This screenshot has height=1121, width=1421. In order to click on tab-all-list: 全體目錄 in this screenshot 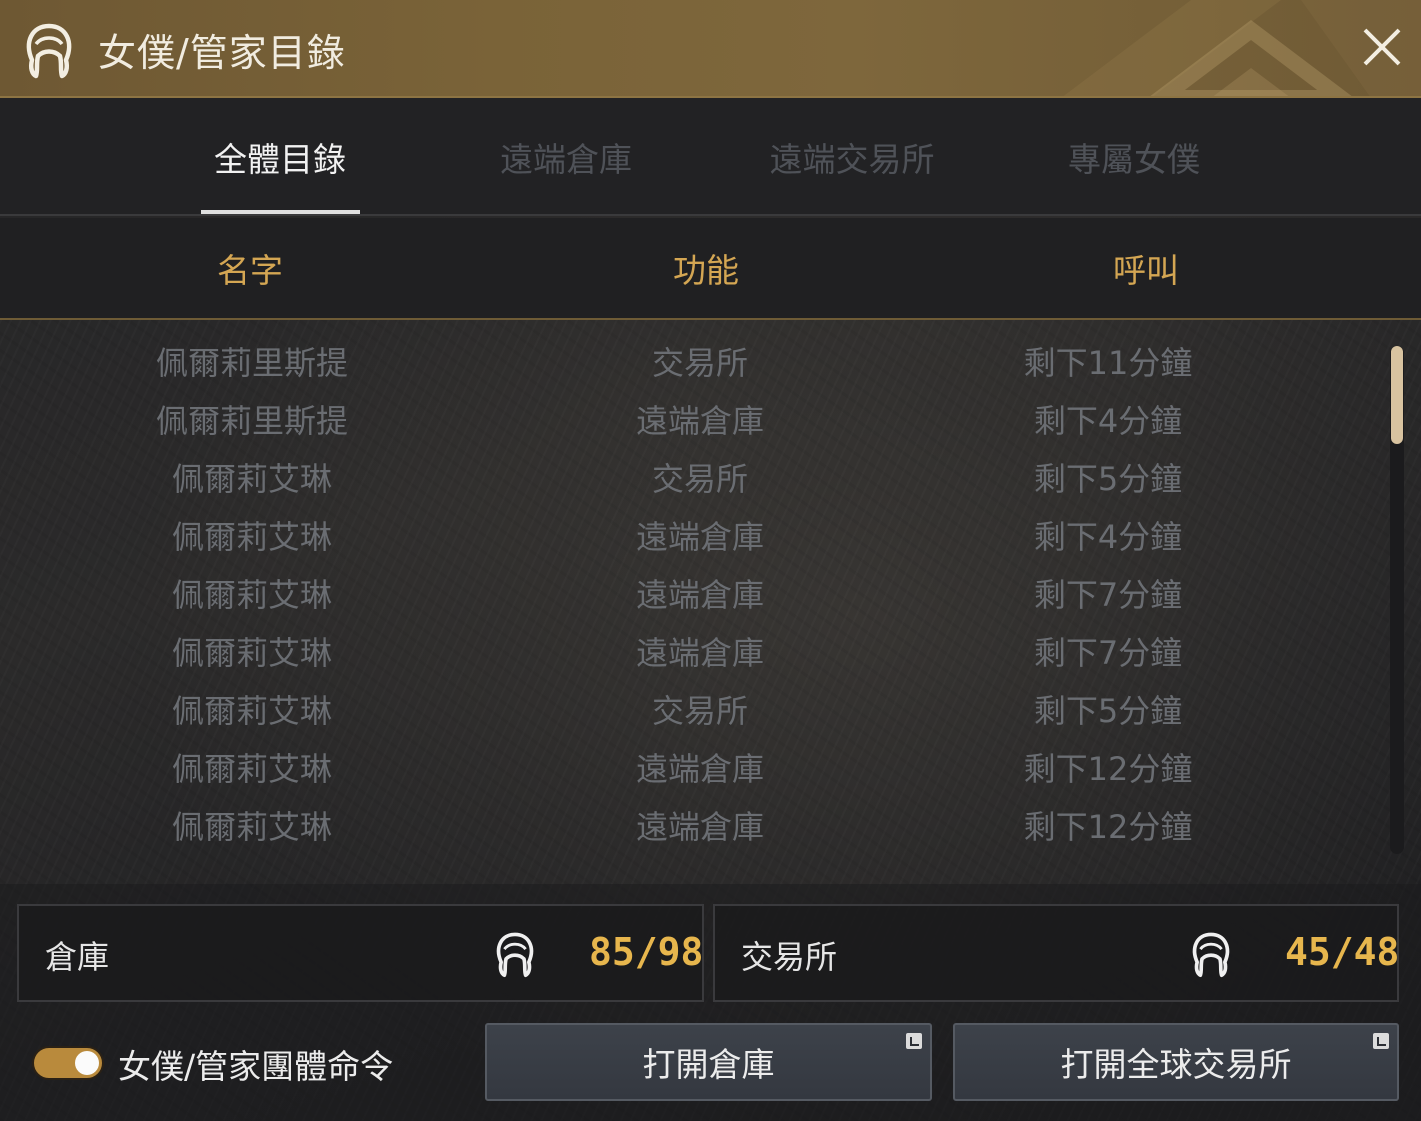, I will do `click(280, 157)`.